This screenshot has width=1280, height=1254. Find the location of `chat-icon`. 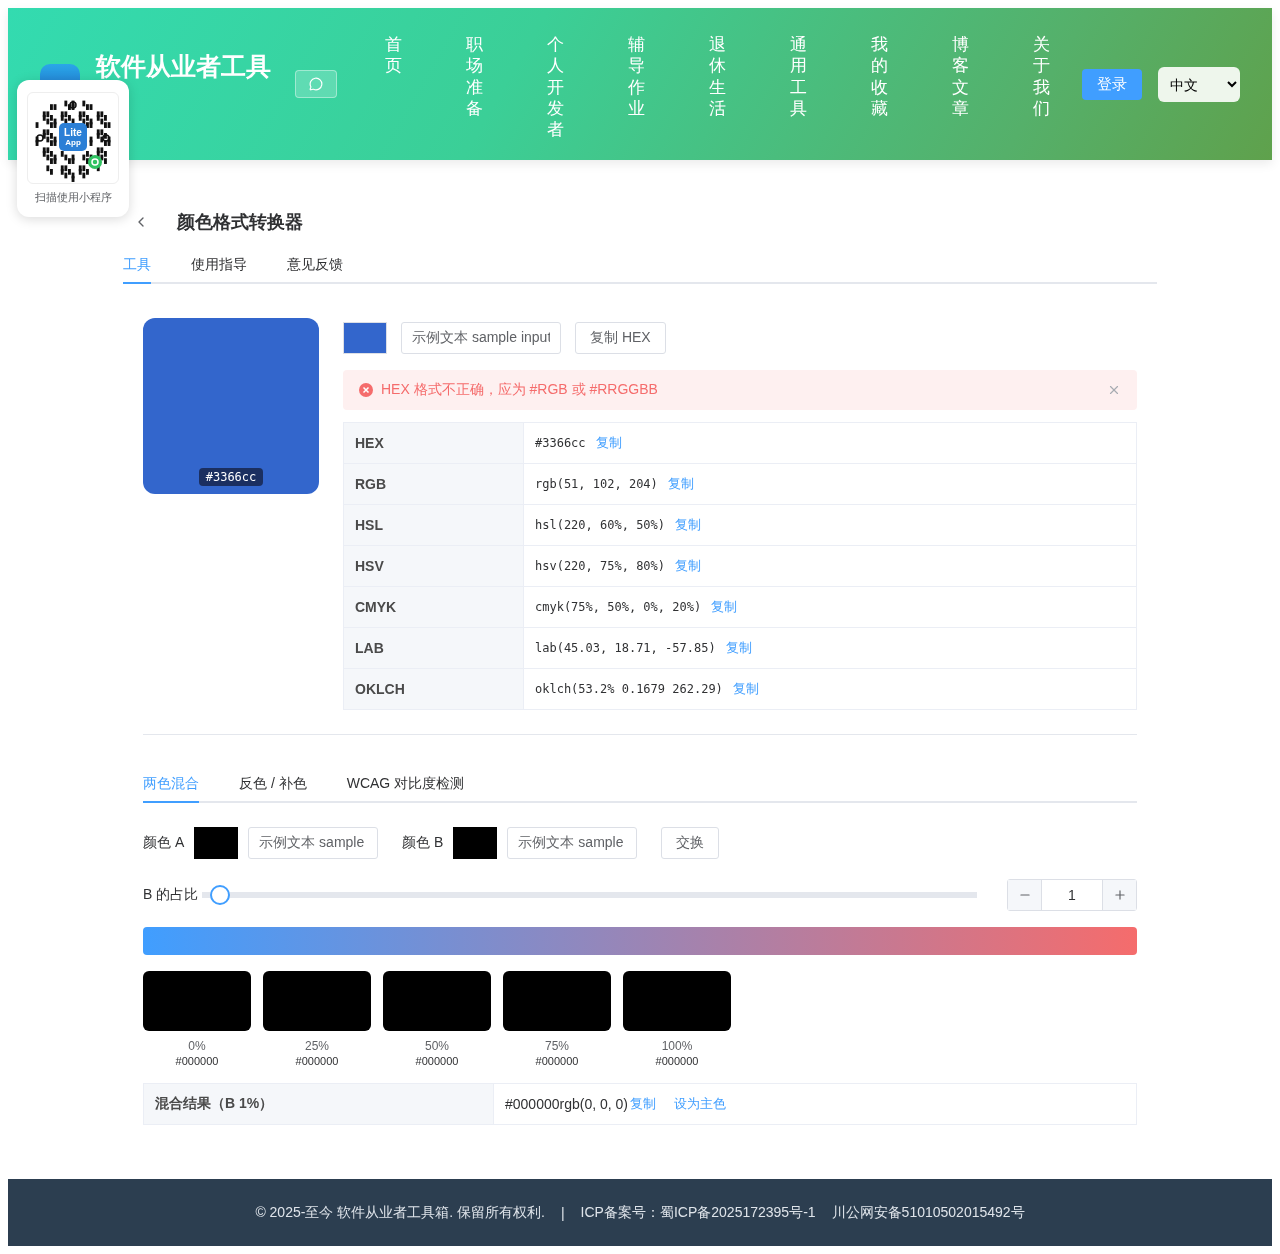

chat-icon is located at coordinates (316, 84).